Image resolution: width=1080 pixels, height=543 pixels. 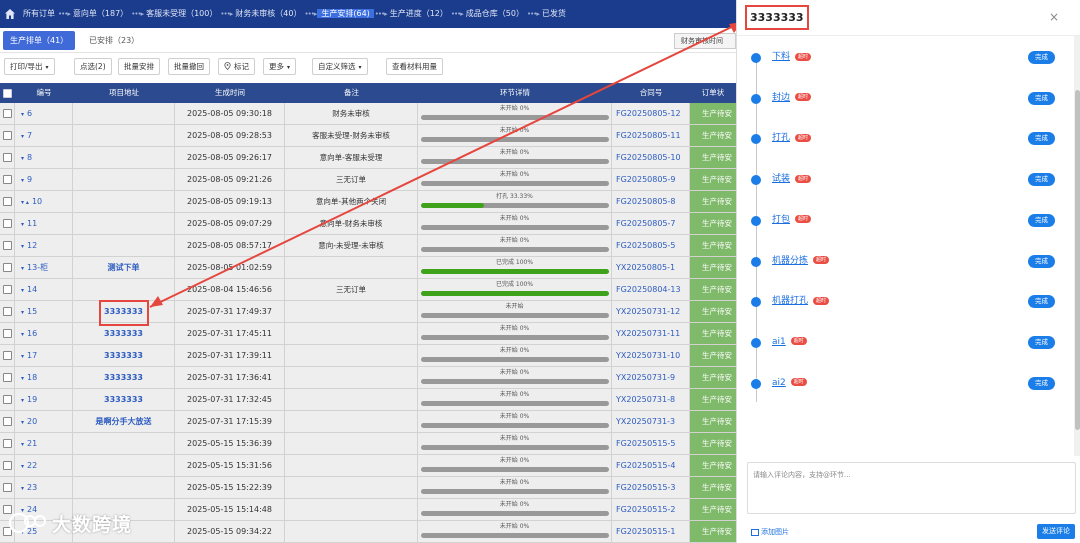 I want to click on contract-number-link: FG20250805-12, so click(x=651, y=113).